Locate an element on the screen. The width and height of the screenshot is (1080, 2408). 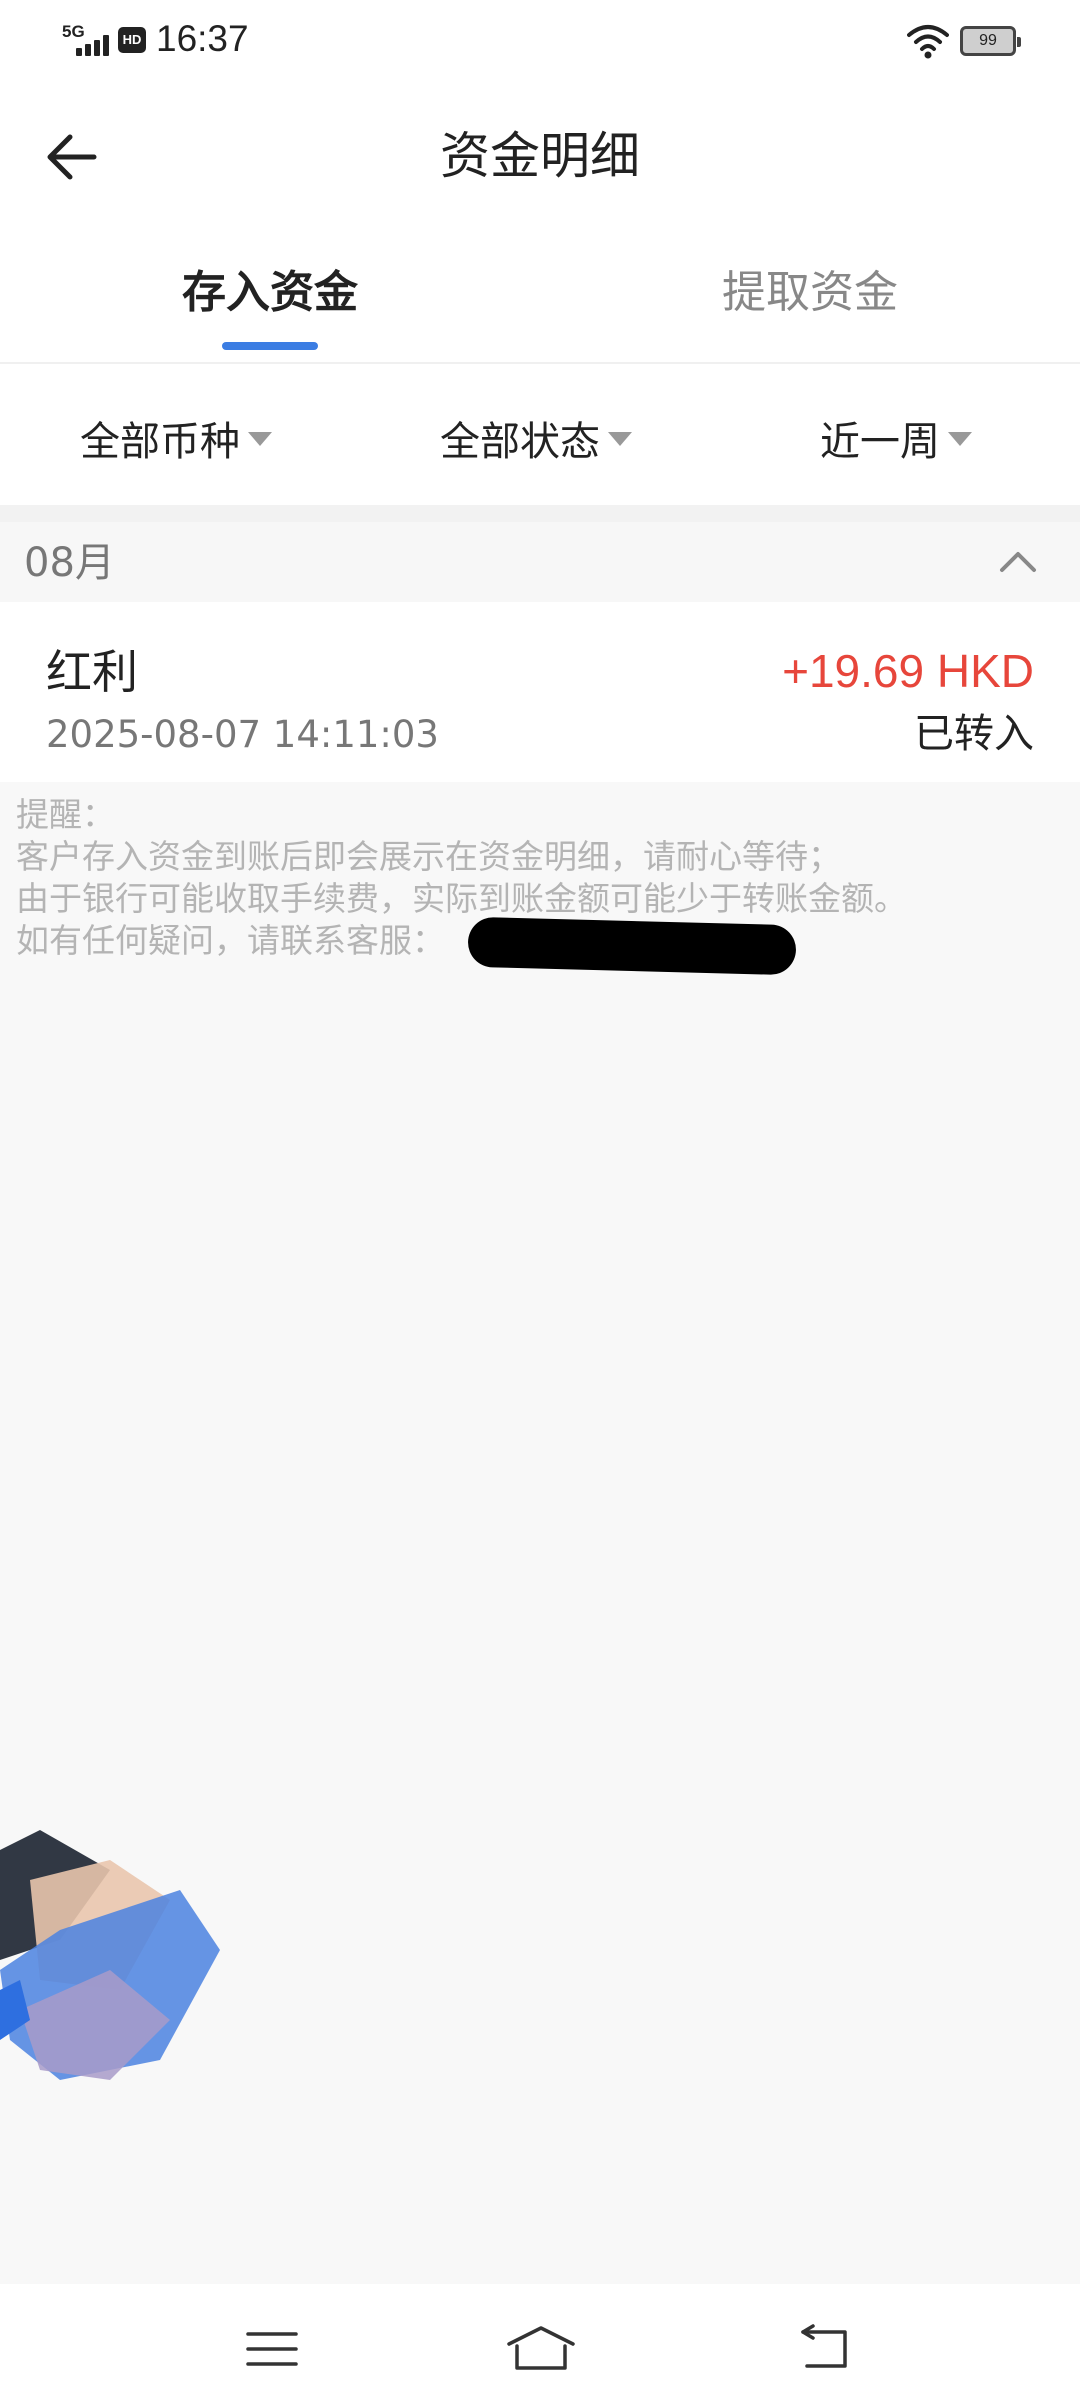
system-nav-bar is located at coordinates (540, 2346).